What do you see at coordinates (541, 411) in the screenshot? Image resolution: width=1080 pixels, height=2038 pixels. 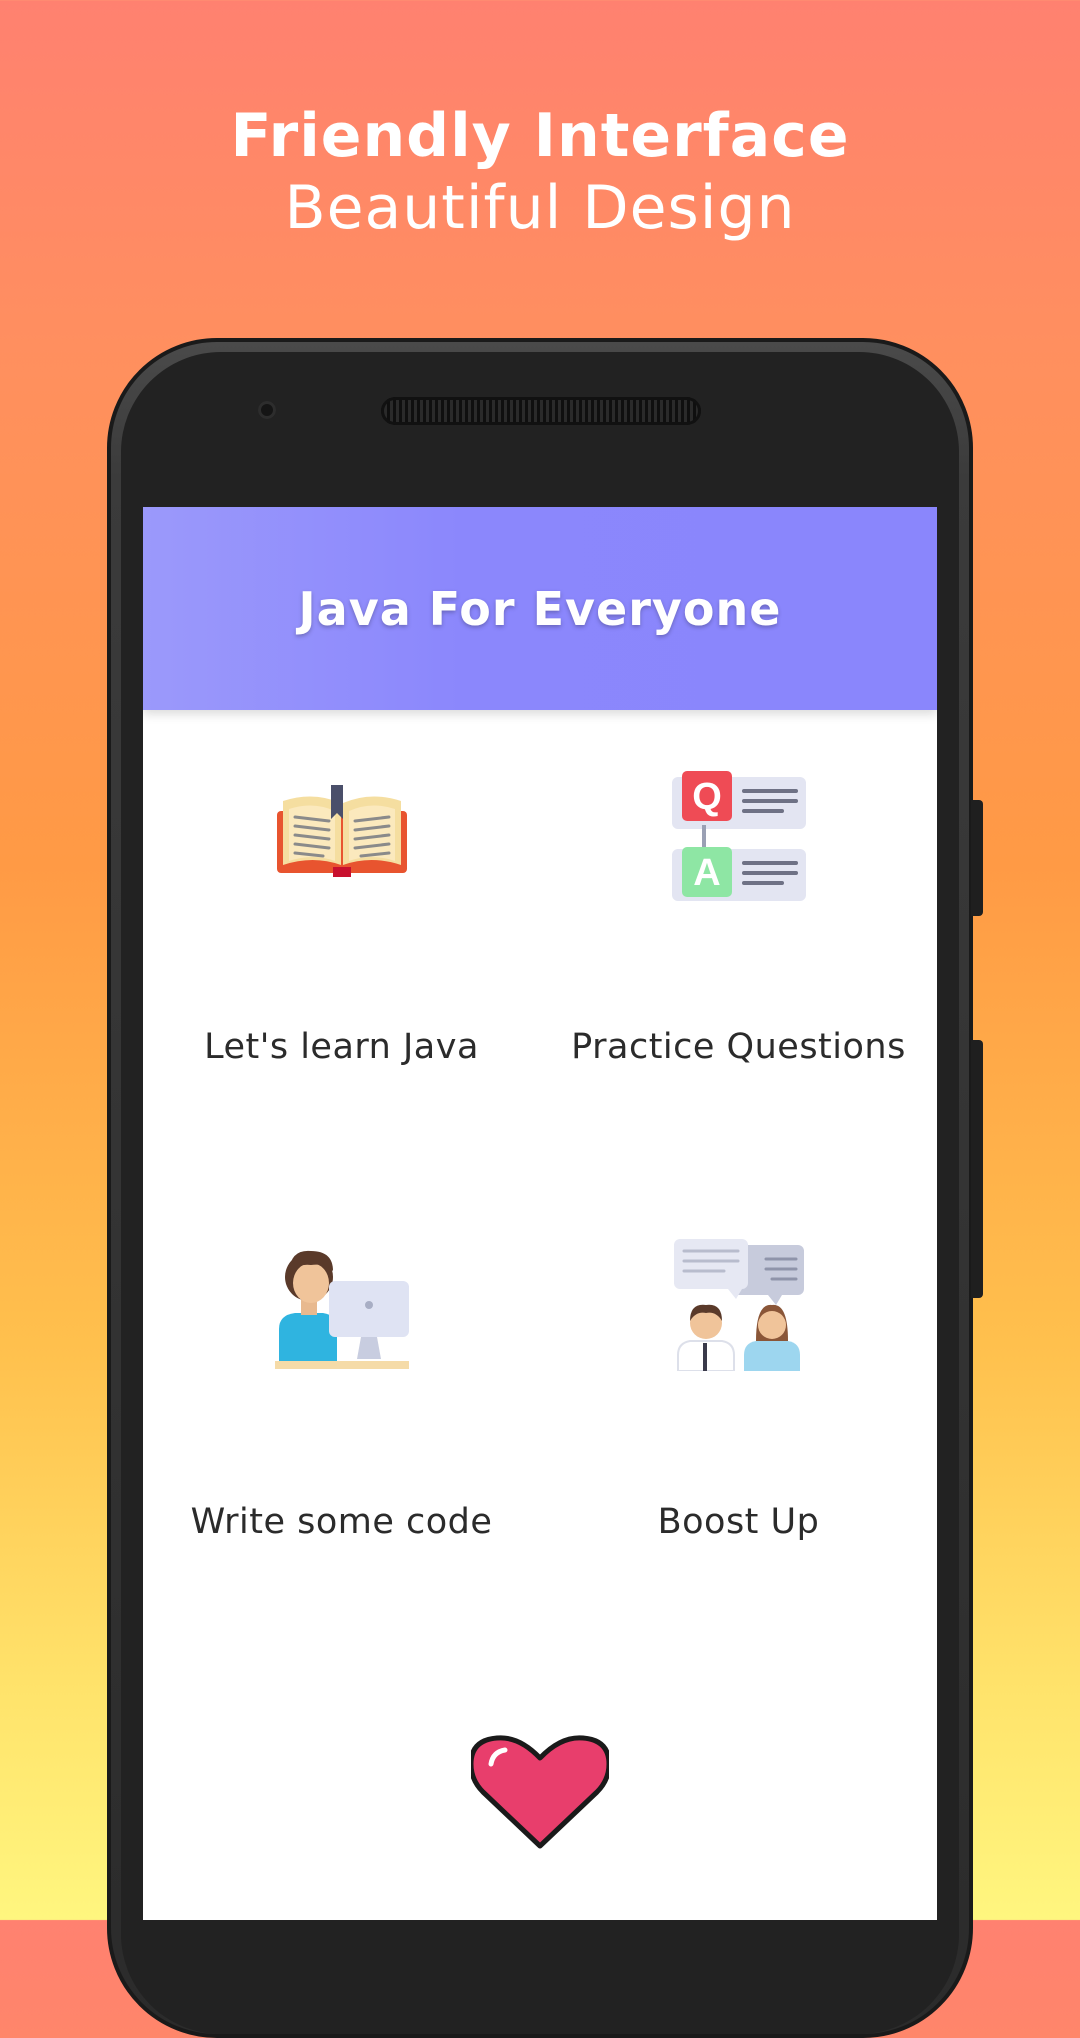 I see `earpiece-speaker` at bounding box center [541, 411].